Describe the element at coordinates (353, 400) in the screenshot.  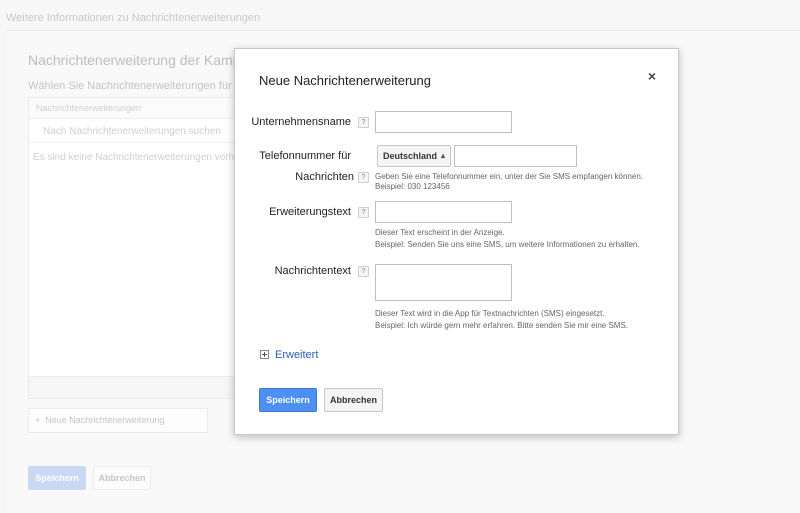
I see `cancel-button: Abbrechen` at that location.